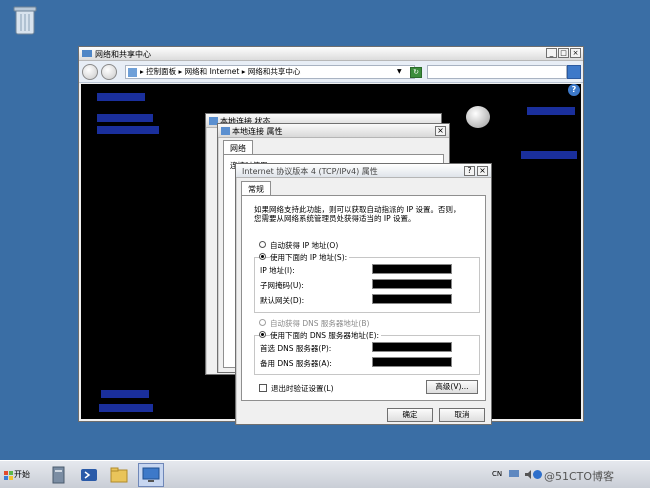 The image size is (650, 488). I want to click on tab-general: 常规, so click(256, 188).